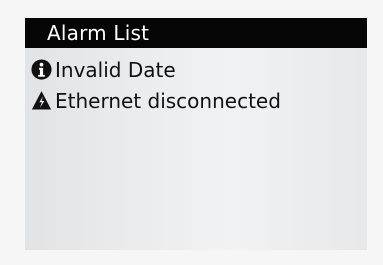 This screenshot has width=383, height=265. I want to click on alarm-item-ethernet-disconnected: Ethernet disconnected, so click(196, 100).